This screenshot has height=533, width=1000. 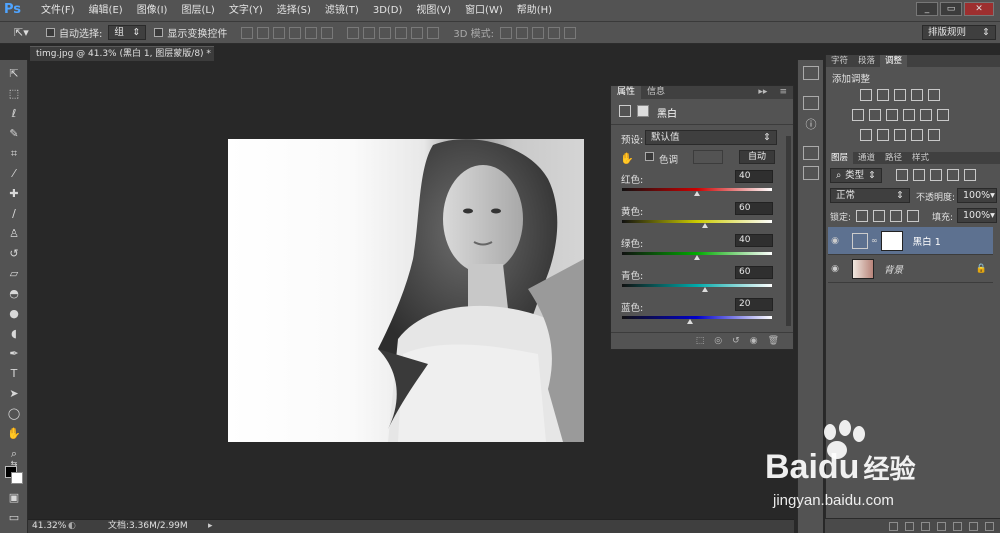 I want to click on screen-mode-icon: ▭, so click(x=14, y=518).